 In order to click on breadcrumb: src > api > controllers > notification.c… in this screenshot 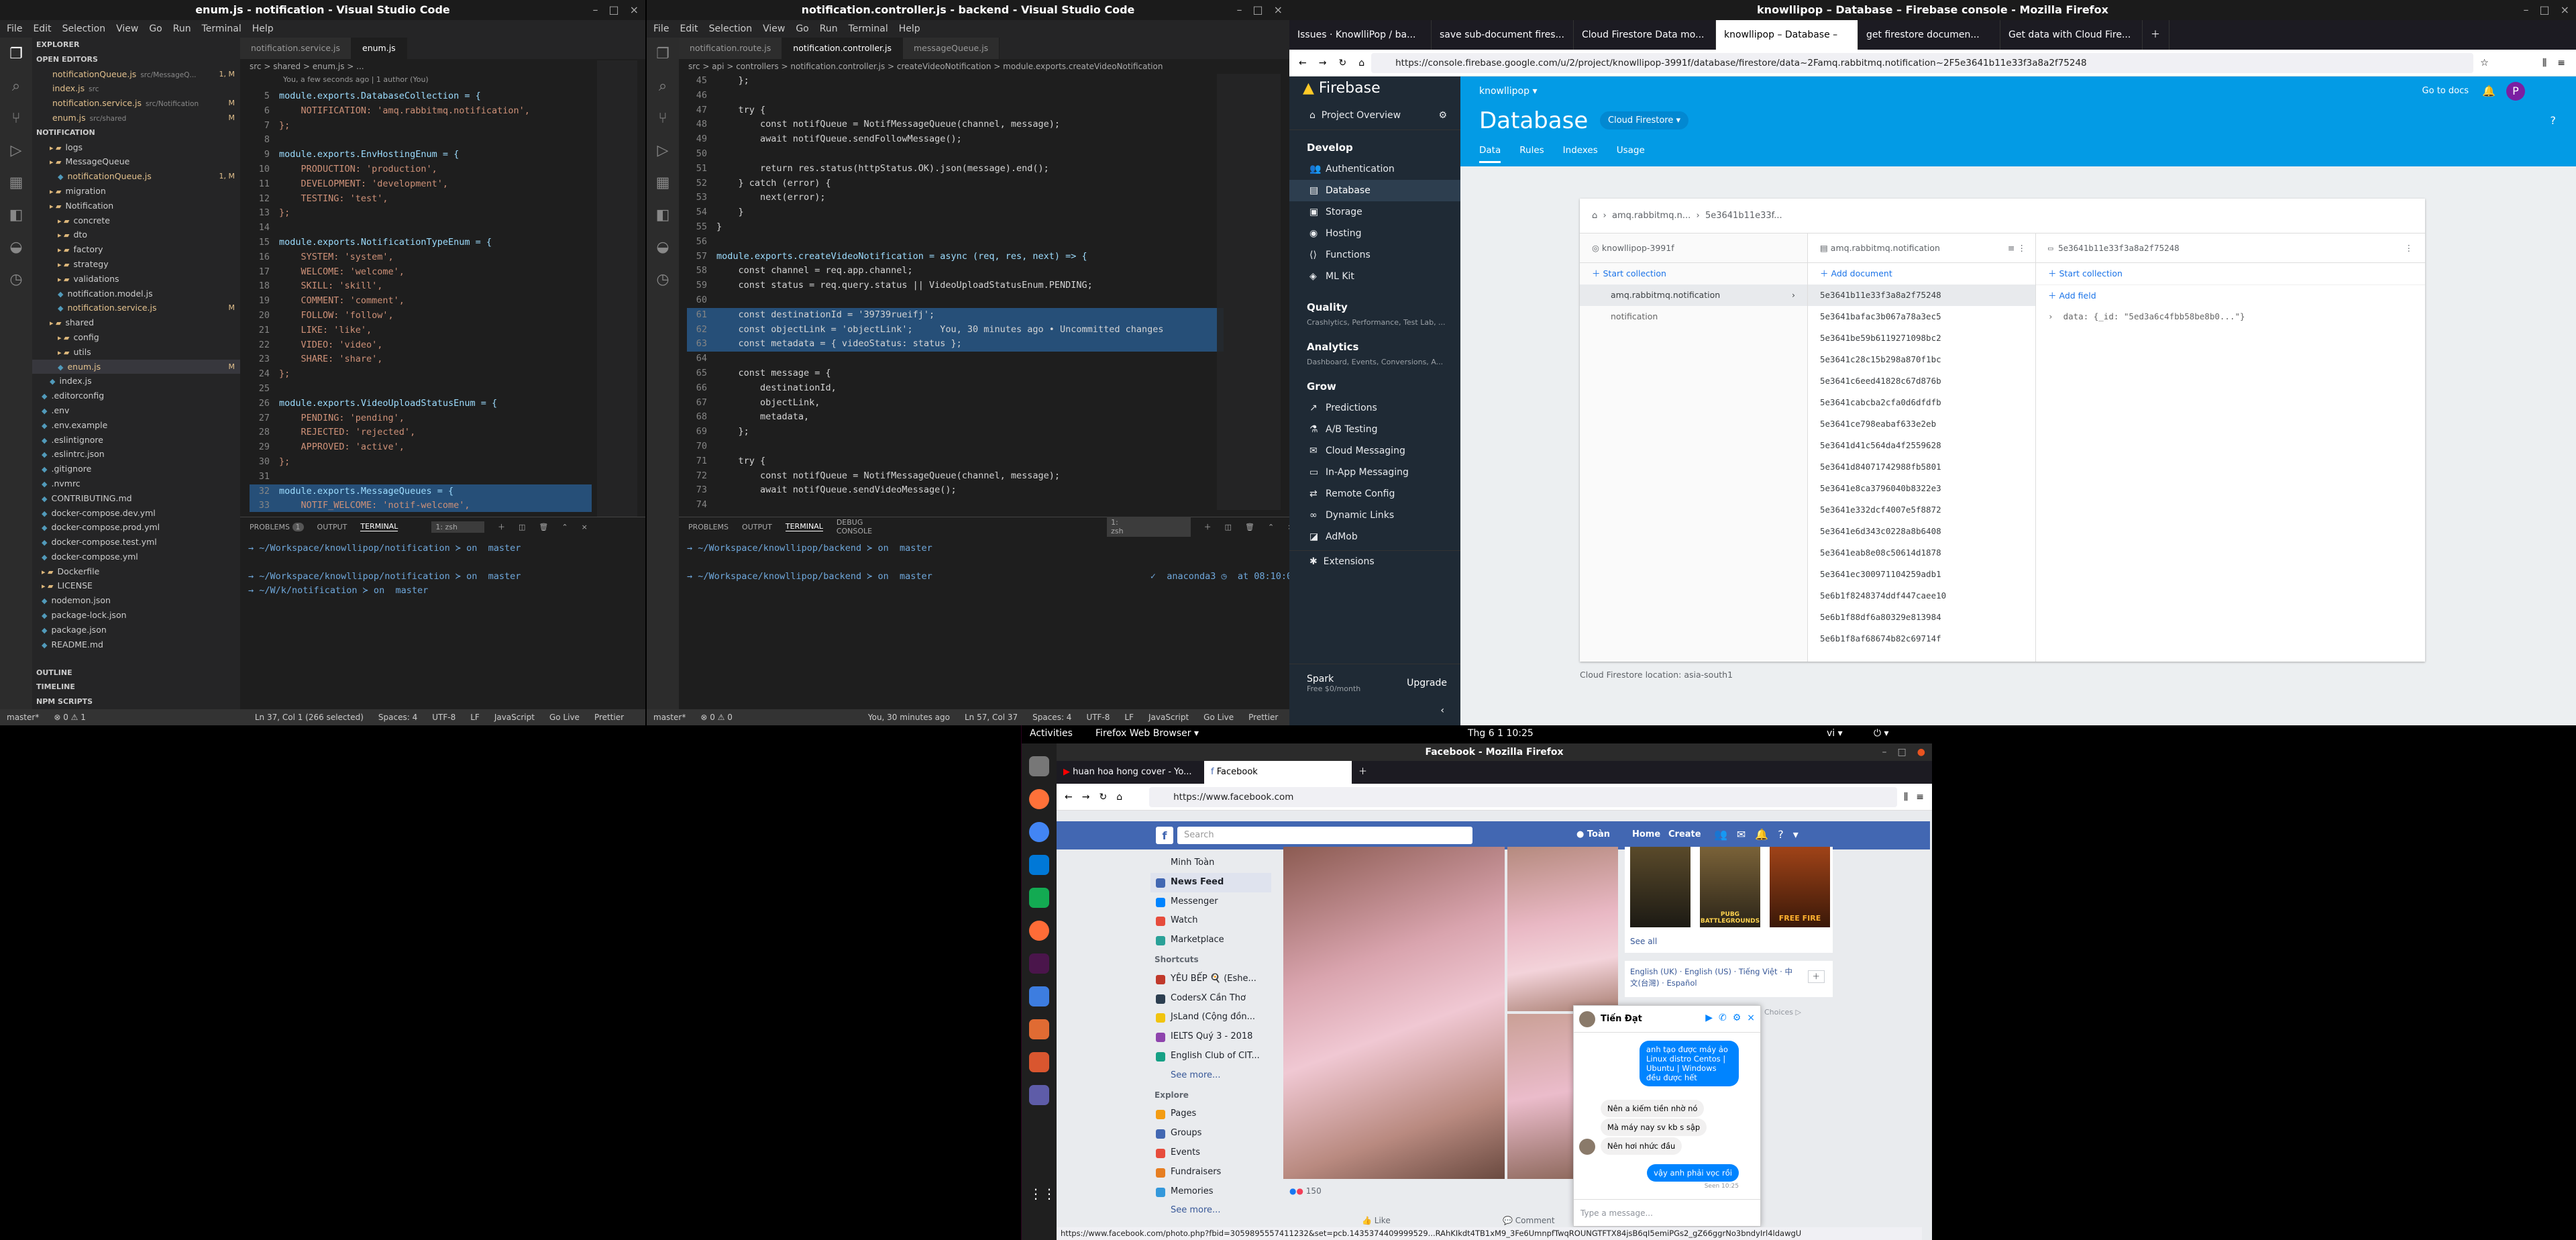, I will do `click(981, 66)`.